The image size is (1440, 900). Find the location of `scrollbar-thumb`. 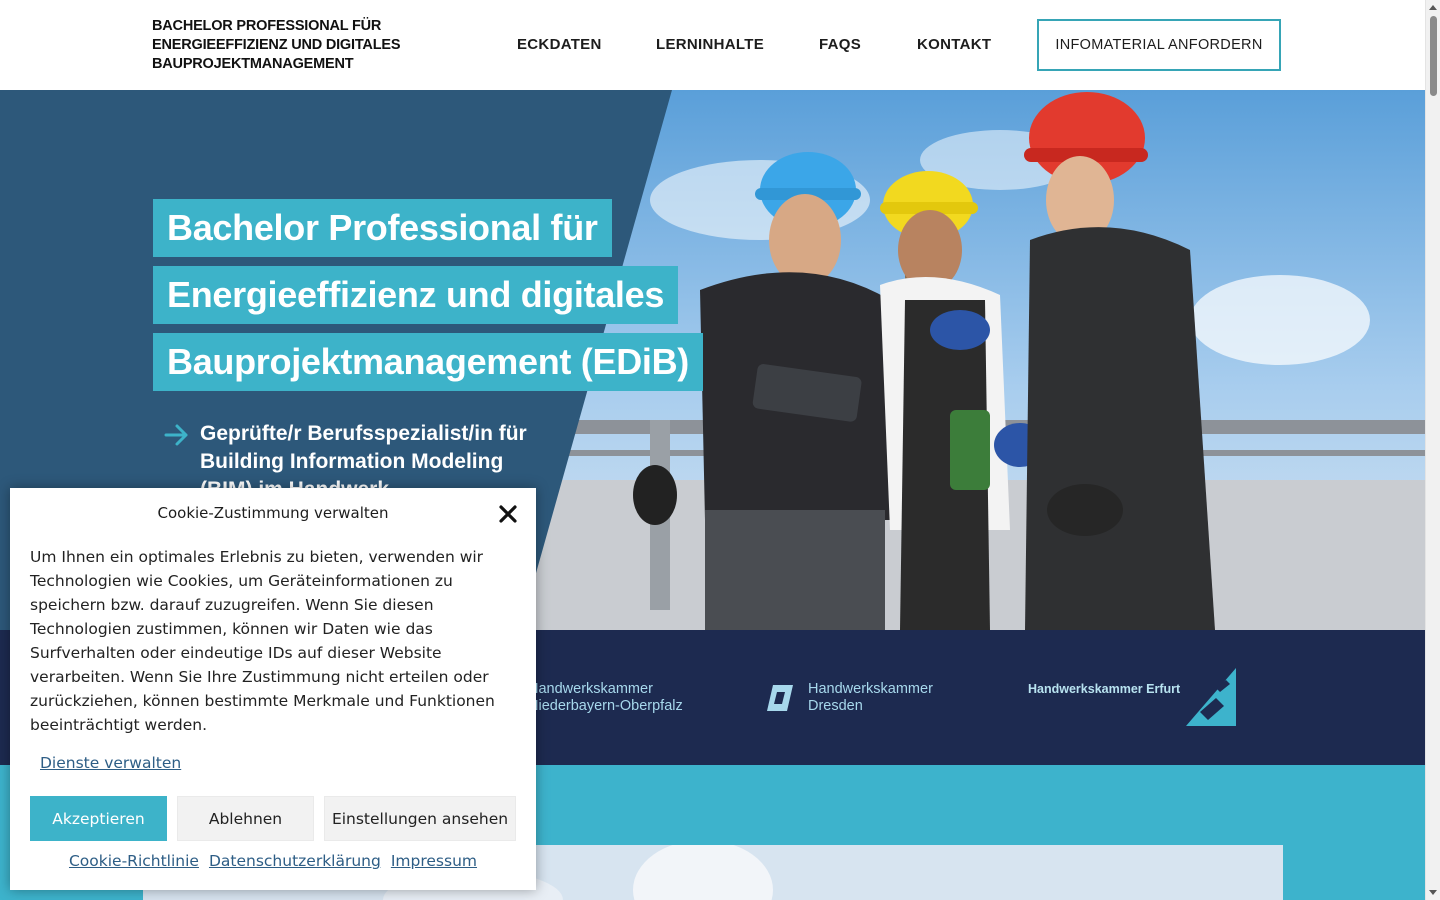

scrollbar-thumb is located at coordinates (1433, 56).